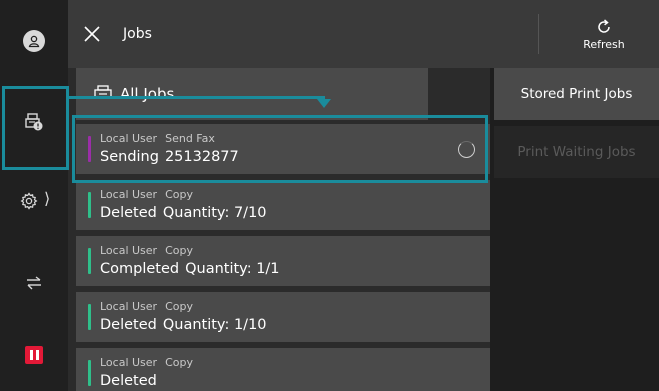 This screenshot has width=659, height=391. I want to click on all-jobs-filter-button: All Jobs, so click(252, 94).